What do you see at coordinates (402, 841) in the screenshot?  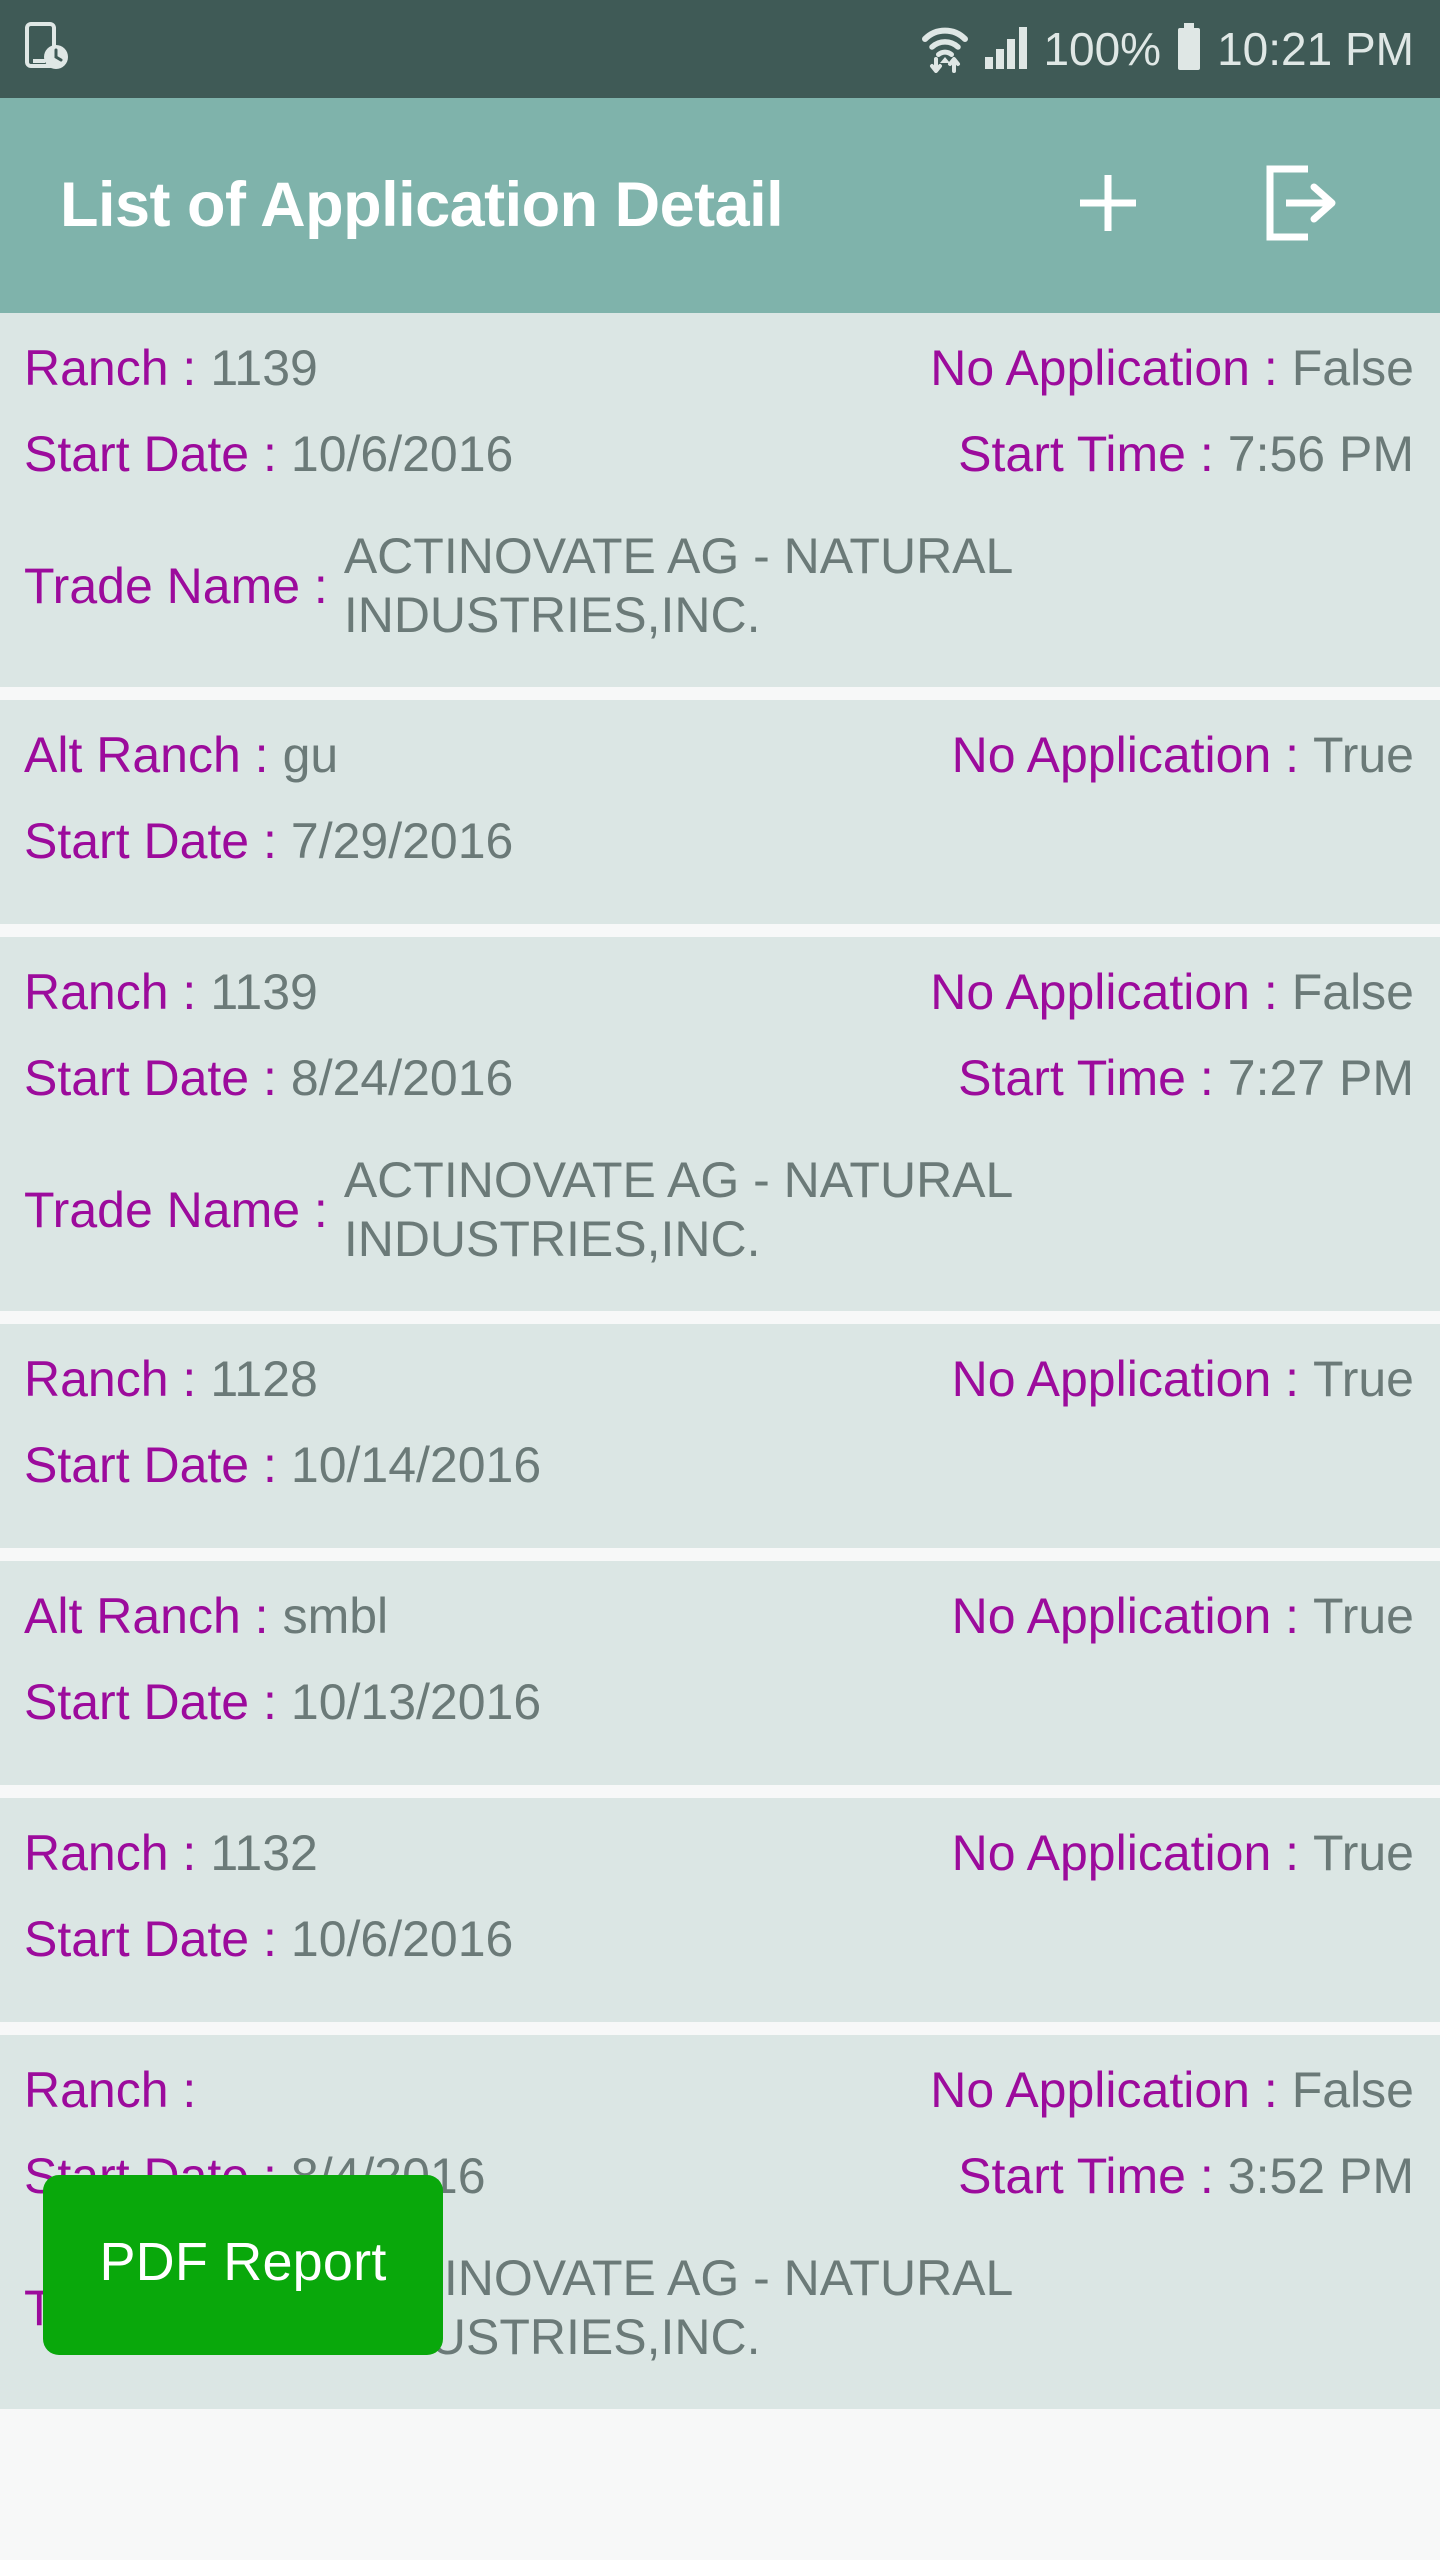 I see `start-date-value: 7/29/2016` at bounding box center [402, 841].